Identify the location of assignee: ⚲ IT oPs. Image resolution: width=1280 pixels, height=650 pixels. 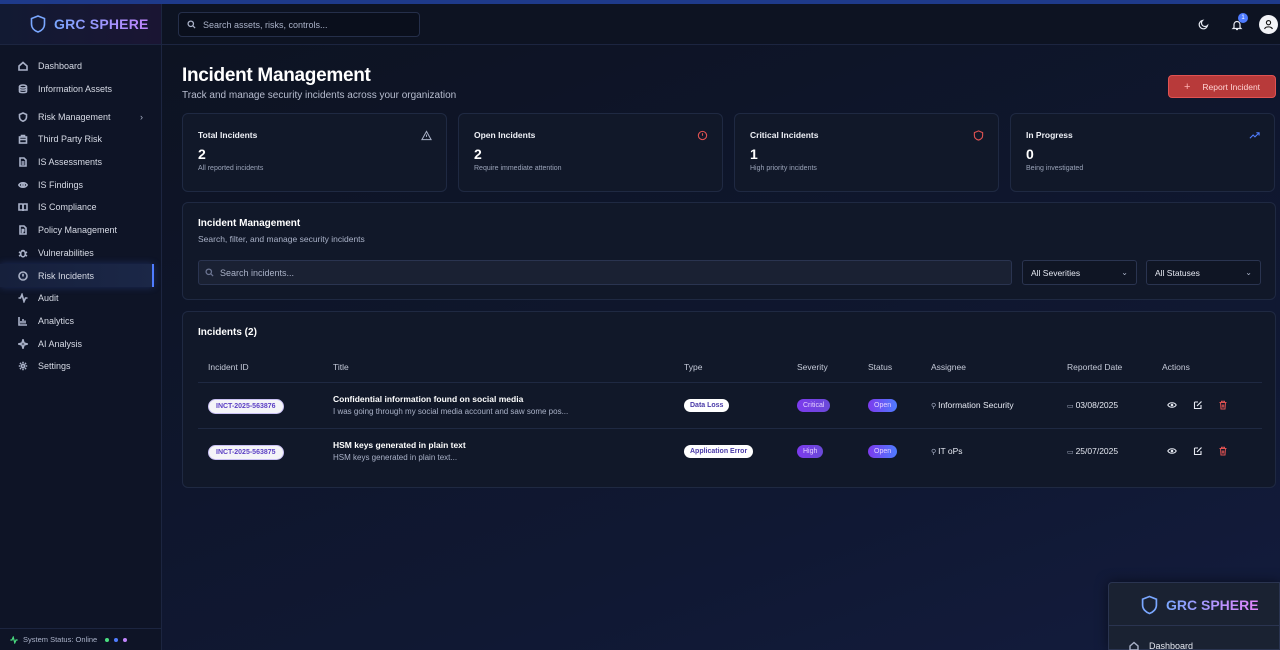
(947, 451).